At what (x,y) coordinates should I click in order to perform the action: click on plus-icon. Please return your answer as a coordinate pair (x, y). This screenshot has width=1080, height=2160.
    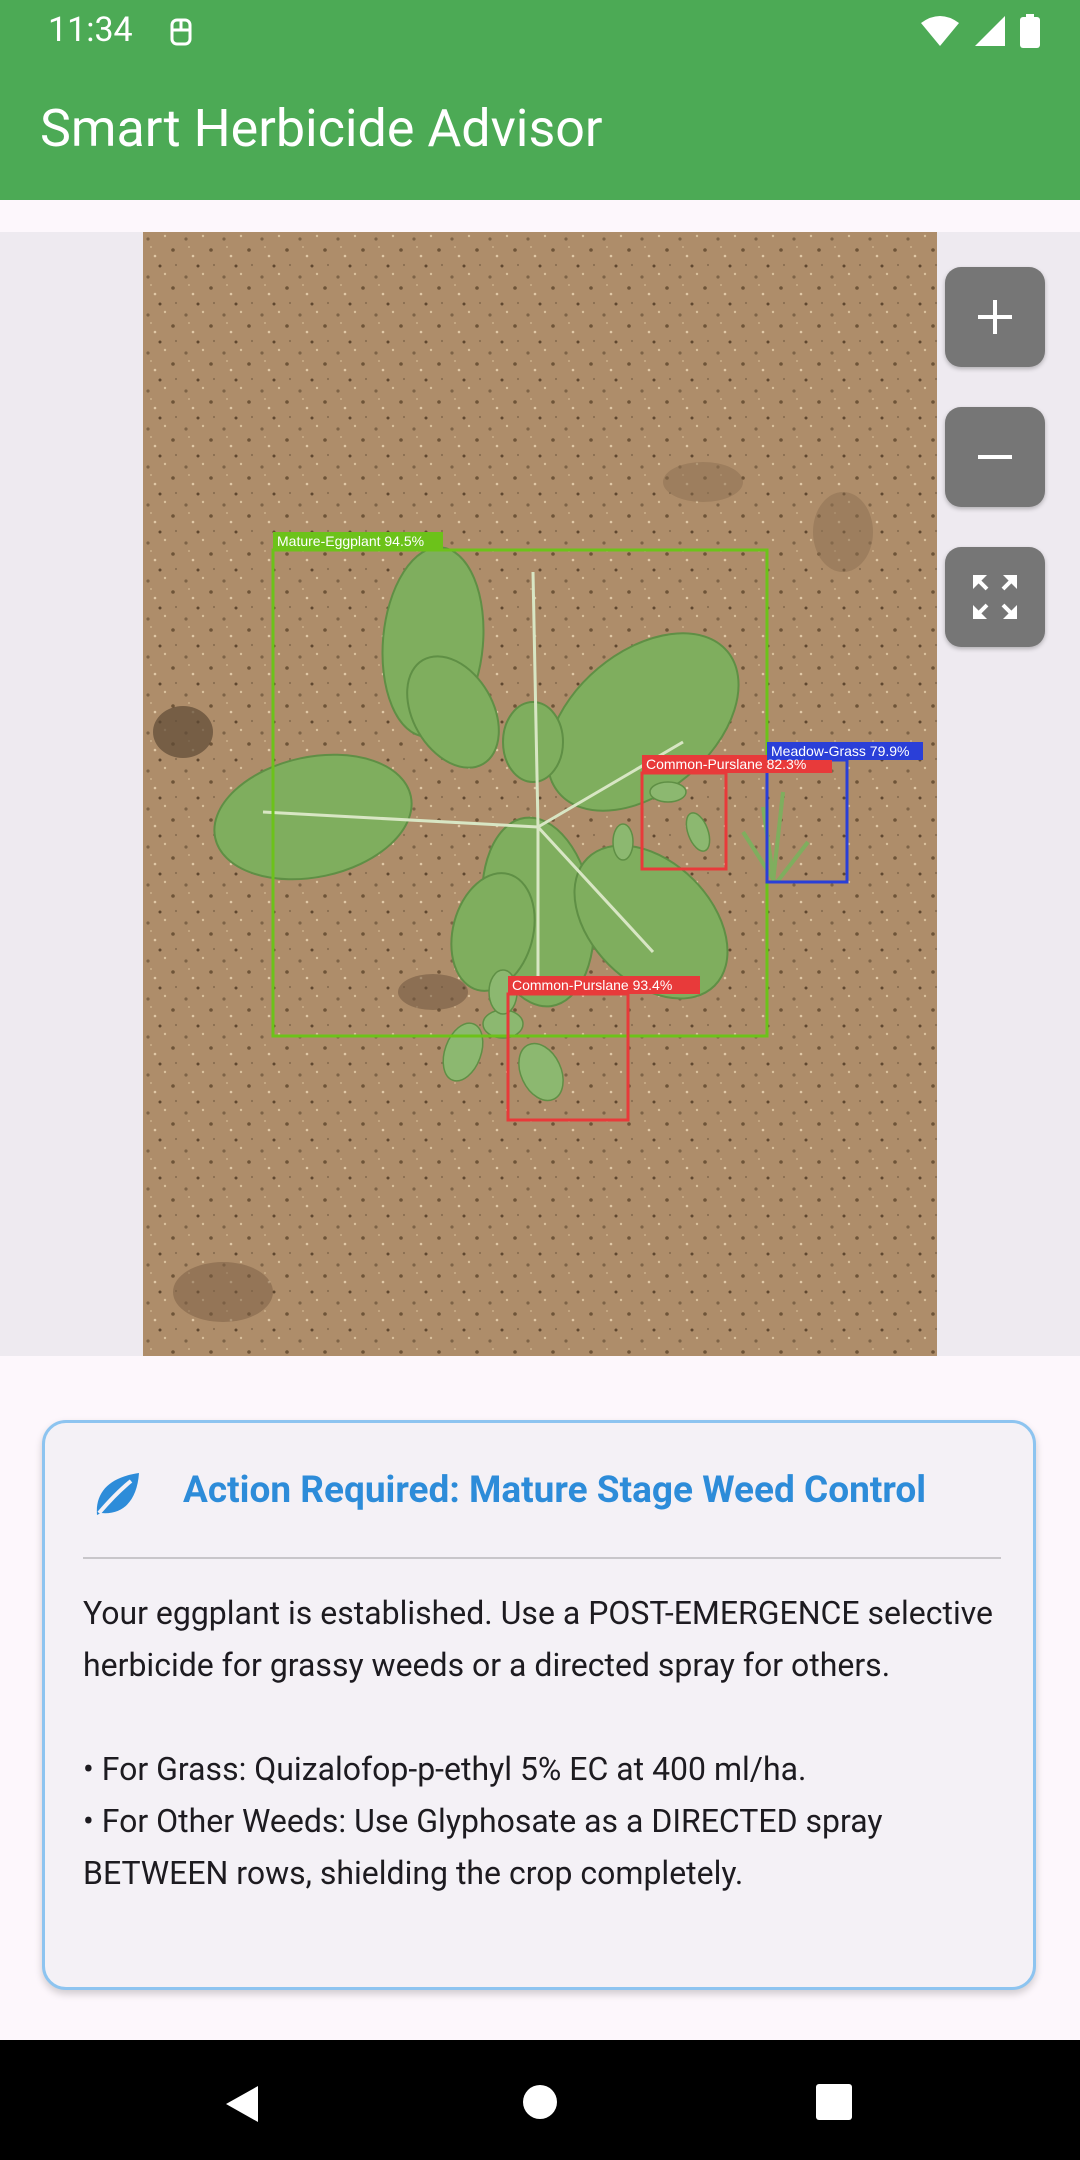
    Looking at the image, I should click on (995, 317).